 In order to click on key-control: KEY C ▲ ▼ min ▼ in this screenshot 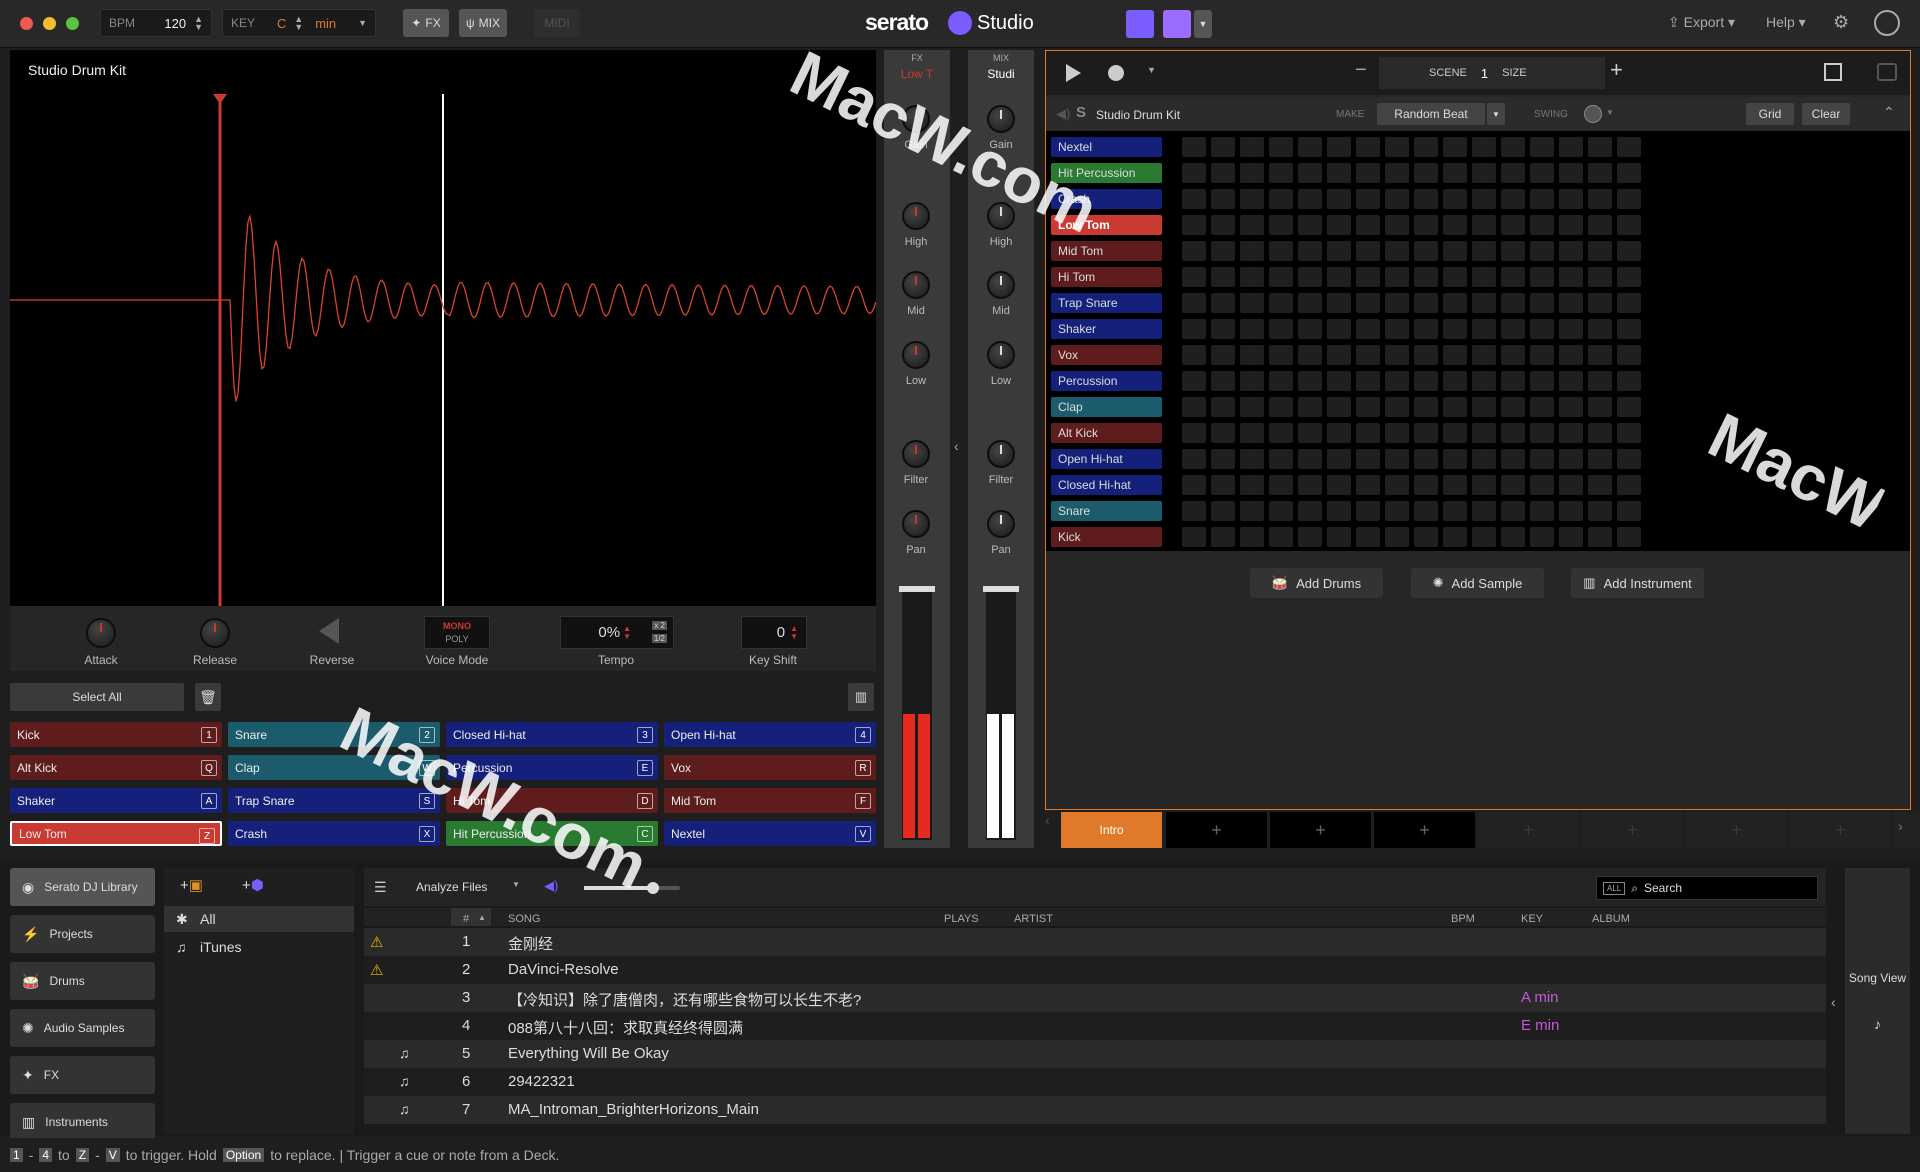, I will do `click(299, 23)`.